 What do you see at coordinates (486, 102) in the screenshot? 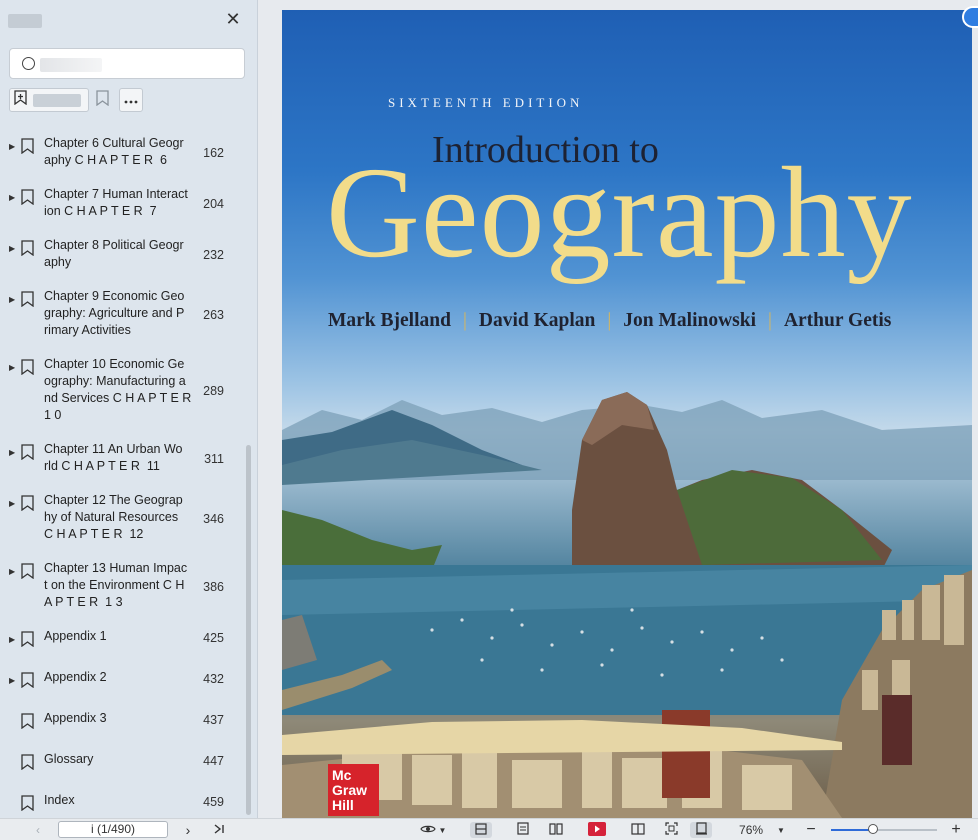
I see `edition-label: SIXTEENTH EDITION` at bounding box center [486, 102].